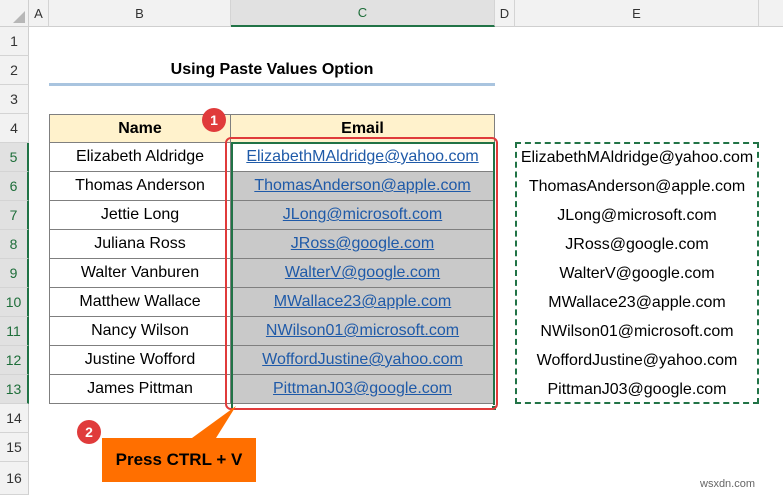 Image resolution: width=783 pixels, height=495 pixels. Describe the element at coordinates (19, 17) in the screenshot. I see `select-all-triangle-icon` at that location.